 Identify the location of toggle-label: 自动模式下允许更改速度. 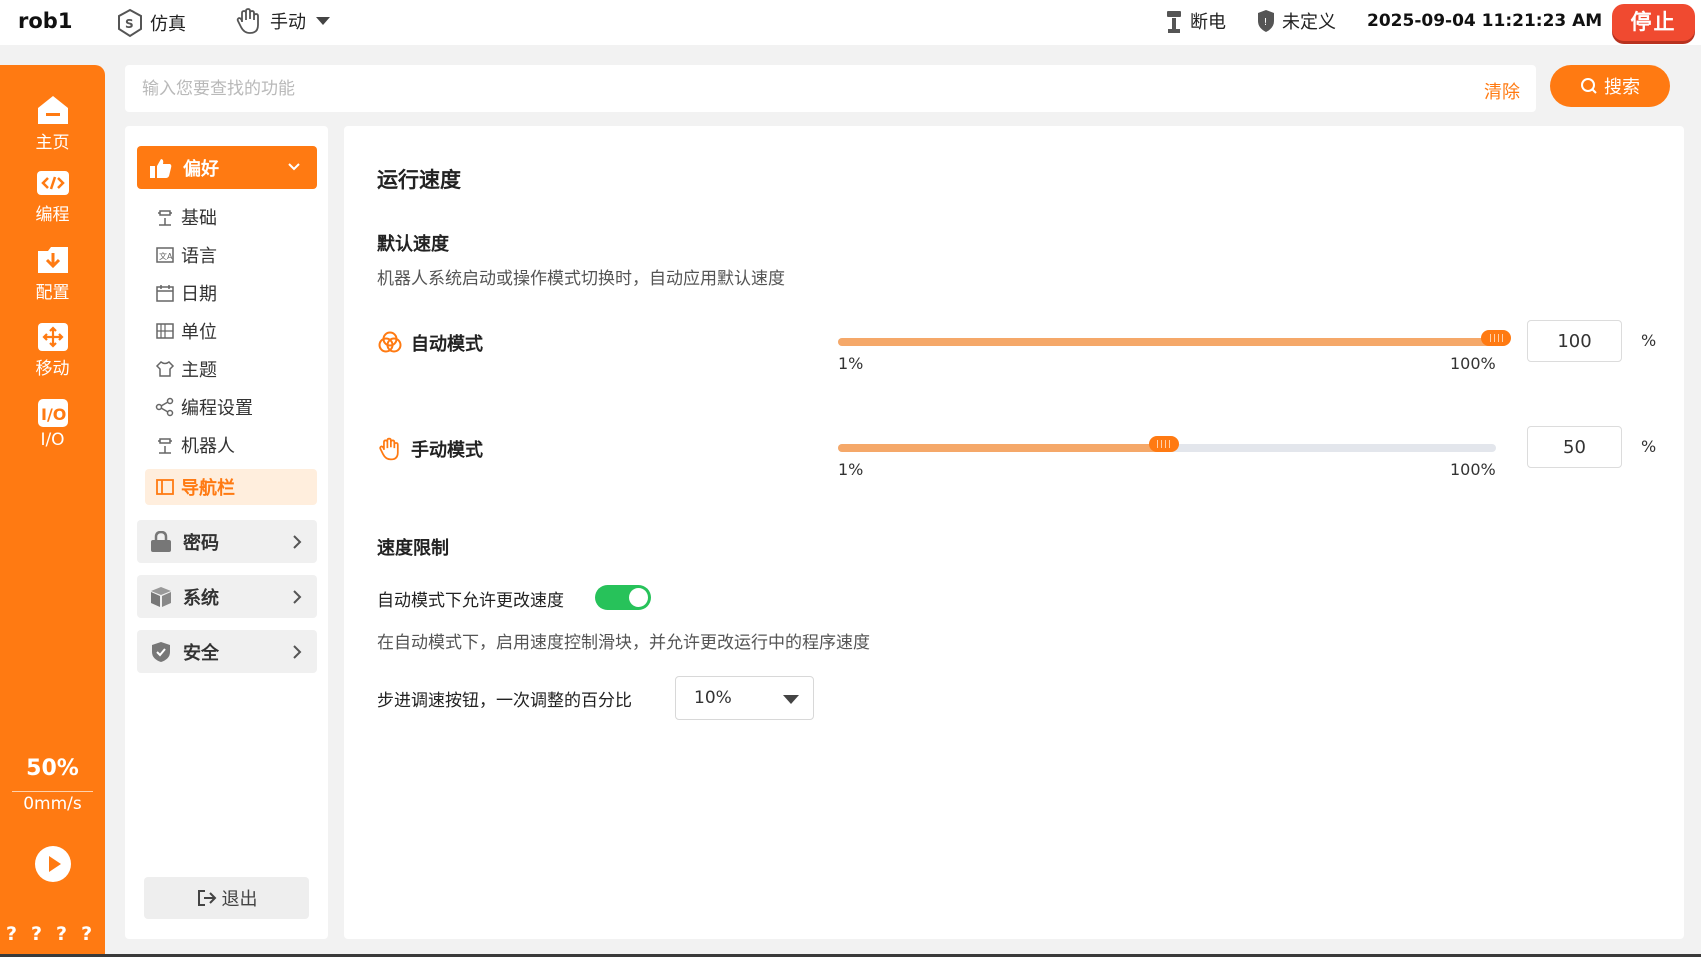
(470, 601).